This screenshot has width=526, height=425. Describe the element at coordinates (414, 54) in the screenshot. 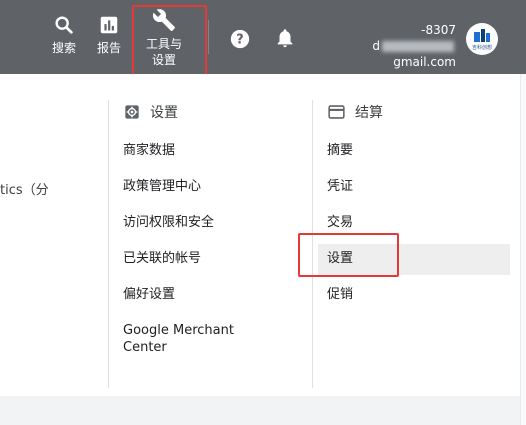

I see `account-email: d gmail.com` at that location.